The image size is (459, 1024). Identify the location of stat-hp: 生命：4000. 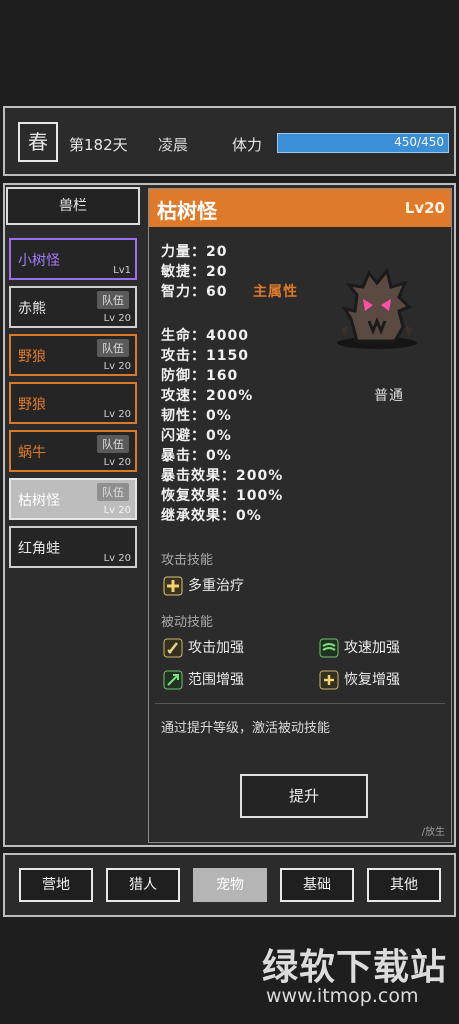
(205, 336).